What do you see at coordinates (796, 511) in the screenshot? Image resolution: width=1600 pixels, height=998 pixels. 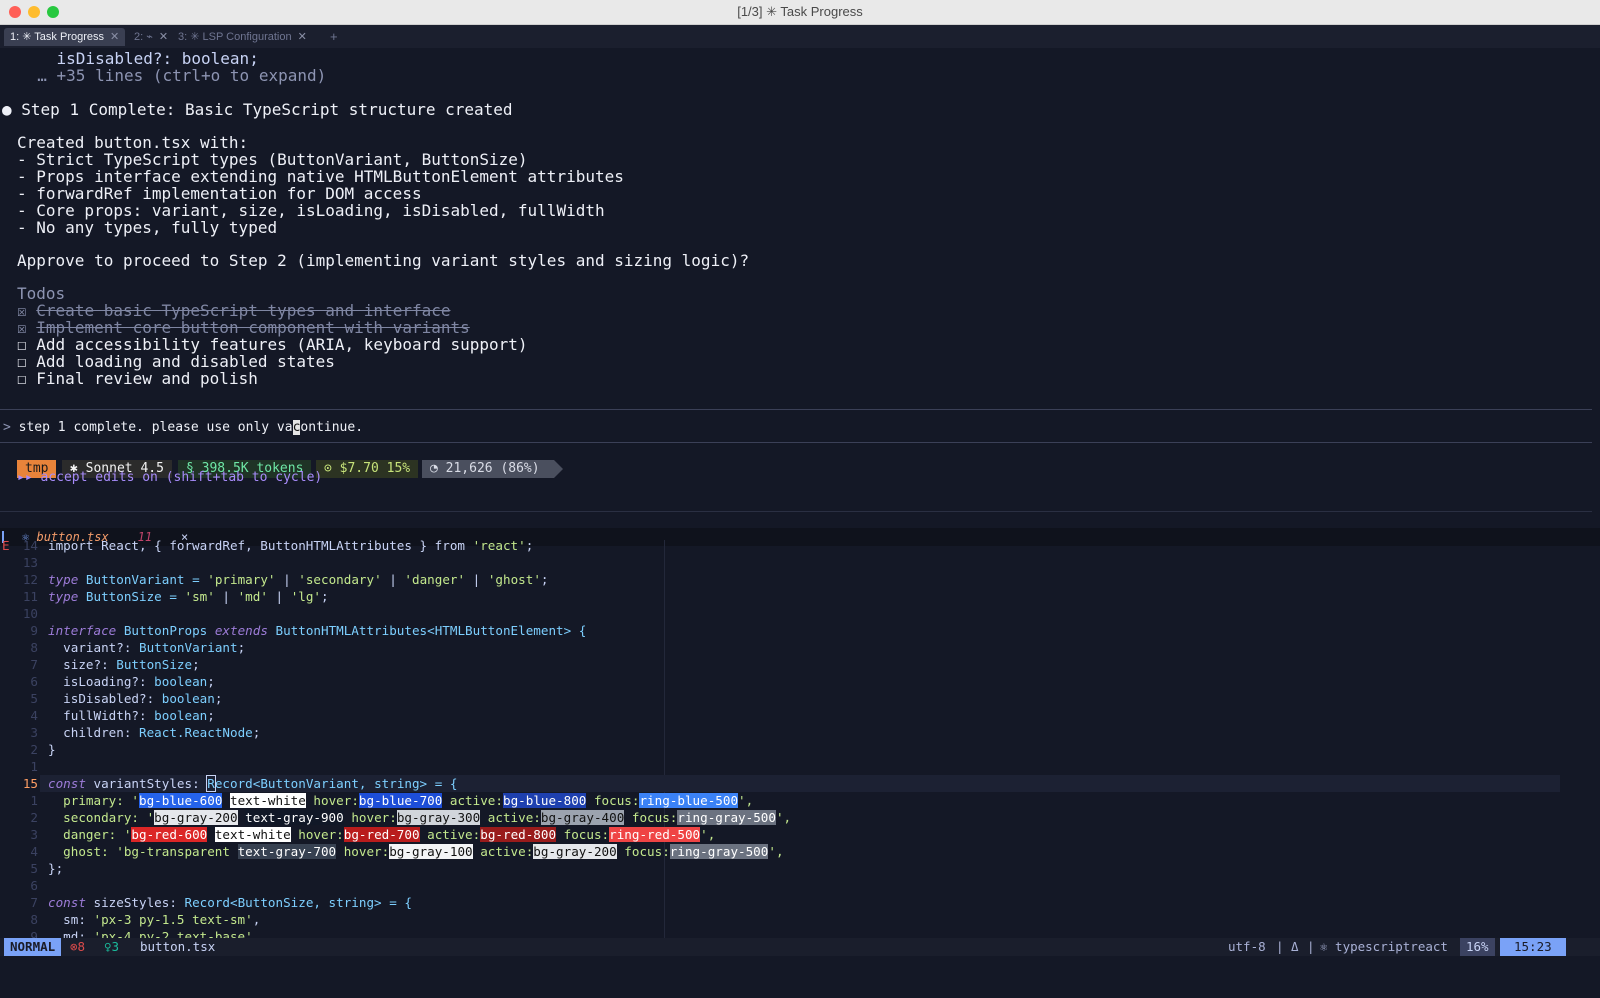 I see `pane-divider` at bounding box center [796, 511].